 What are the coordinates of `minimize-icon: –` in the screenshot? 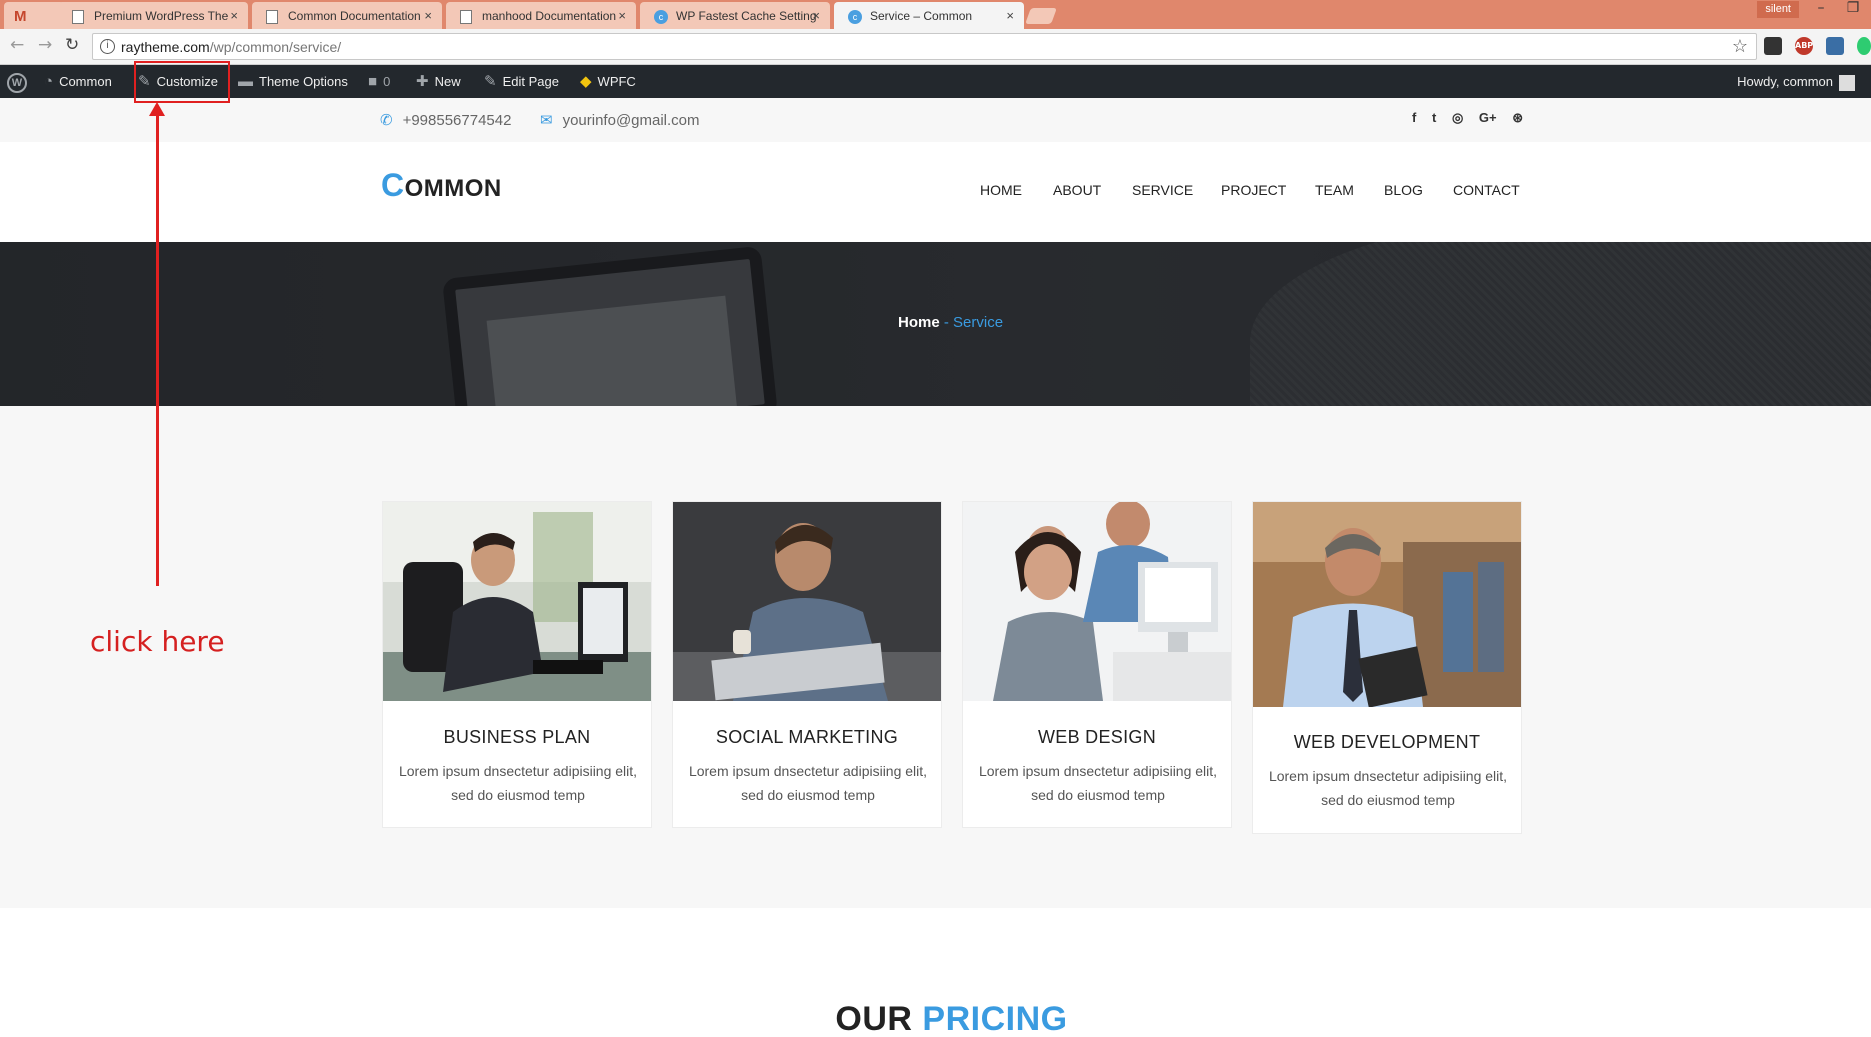 It's located at (1821, 8).